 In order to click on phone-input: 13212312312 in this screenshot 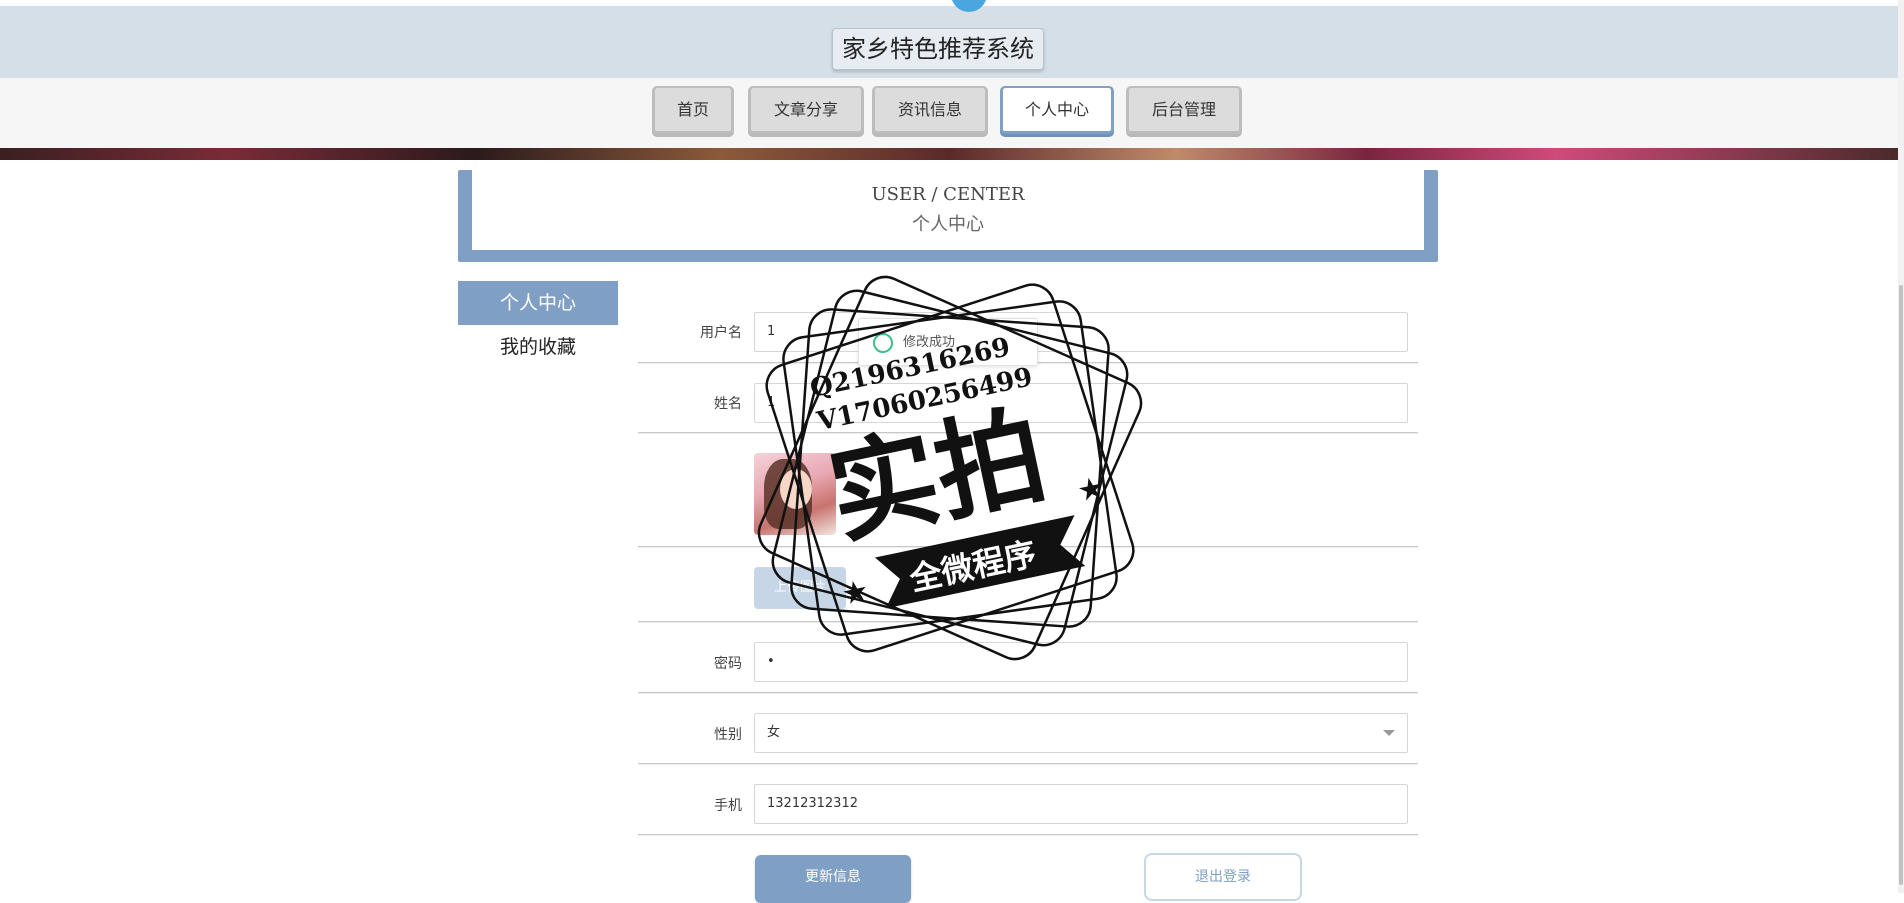, I will do `click(1081, 804)`.